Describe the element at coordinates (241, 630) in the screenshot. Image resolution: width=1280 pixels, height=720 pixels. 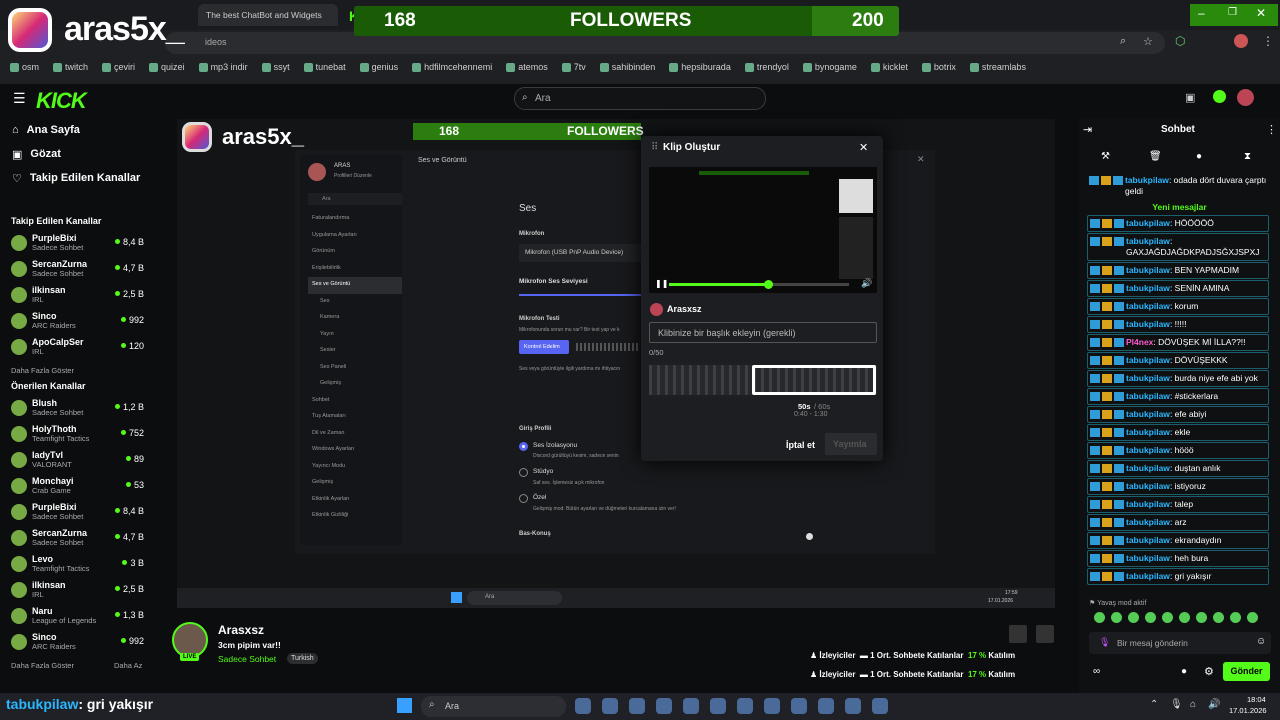
I see `stream-channel-name: Arasxsz` at that location.